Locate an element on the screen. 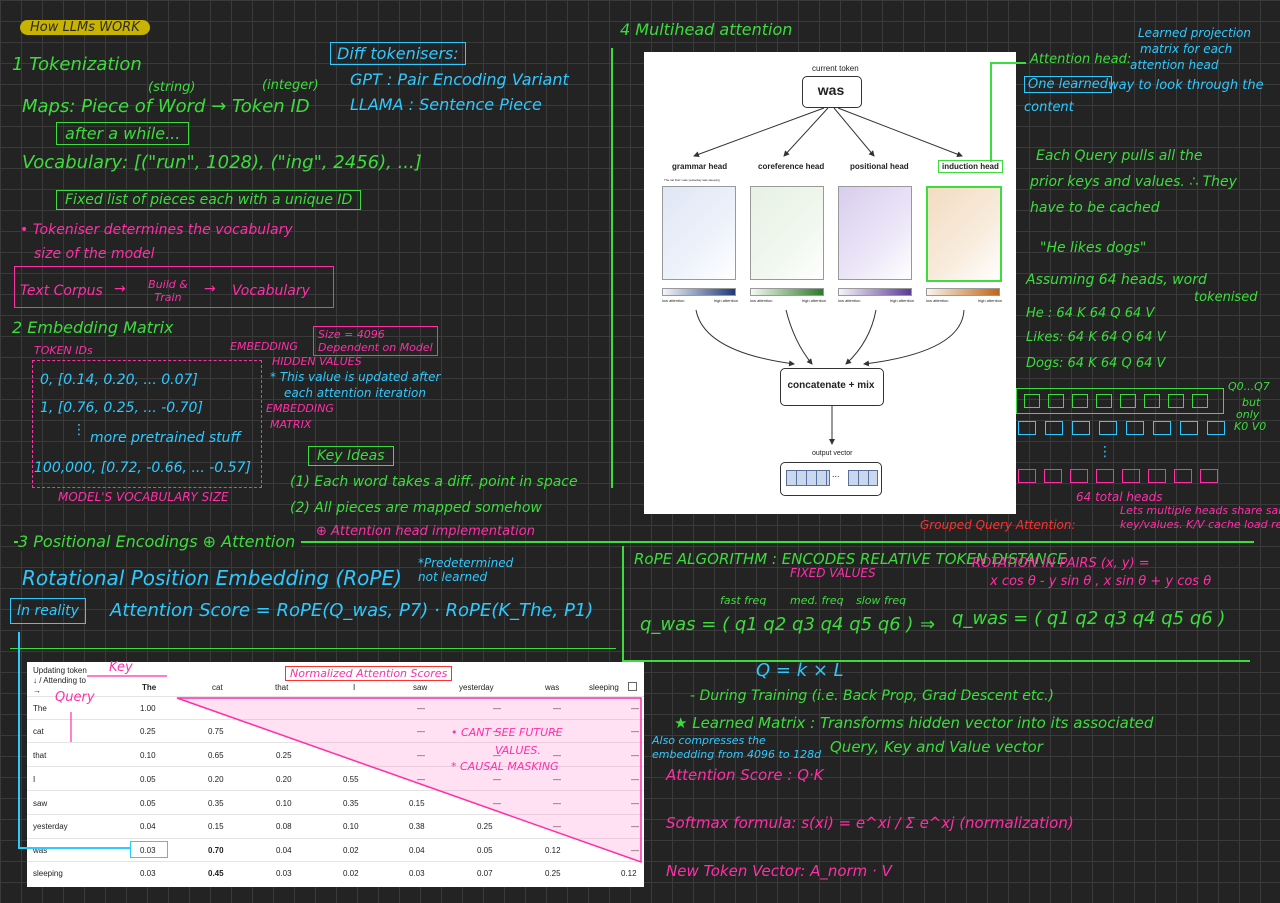  gpt-line: GPT : Pair Encoding Variant is located at coordinates (459, 79).